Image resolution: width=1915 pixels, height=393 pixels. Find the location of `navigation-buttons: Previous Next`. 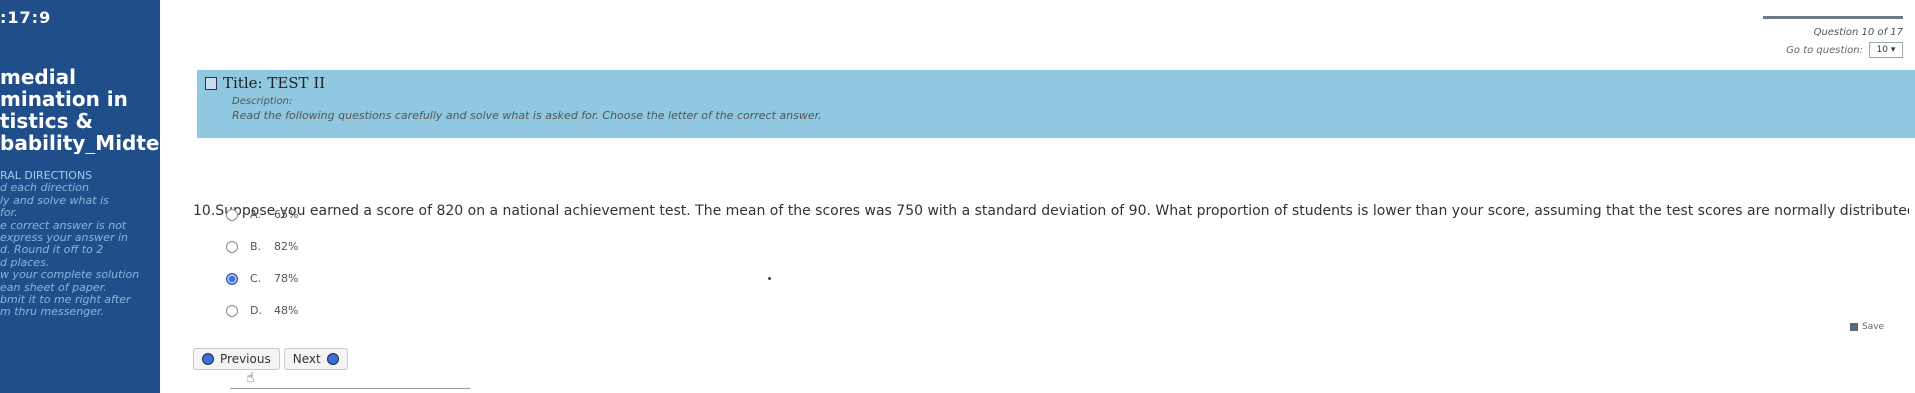

navigation-buttons: Previous Next is located at coordinates (270, 359).